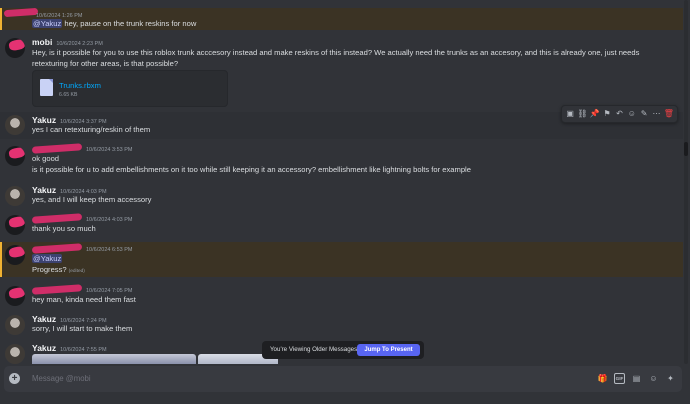 Image resolution: width=690 pixels, height=404 pixels. What do you see at coordinates (14, 378) in the screenshot?
I see `upload-plus-icon: +` at bounding box center [14, 378].